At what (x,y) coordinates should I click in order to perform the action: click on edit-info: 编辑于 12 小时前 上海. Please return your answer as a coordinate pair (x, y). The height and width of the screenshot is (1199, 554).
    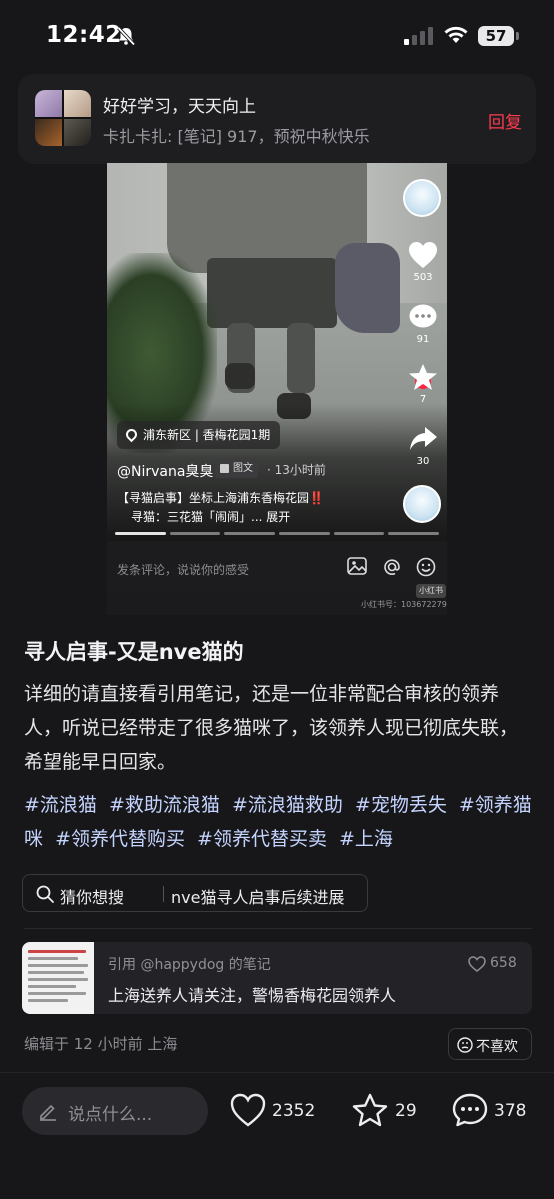
    Looking at the image, I should click on (101, 1044).